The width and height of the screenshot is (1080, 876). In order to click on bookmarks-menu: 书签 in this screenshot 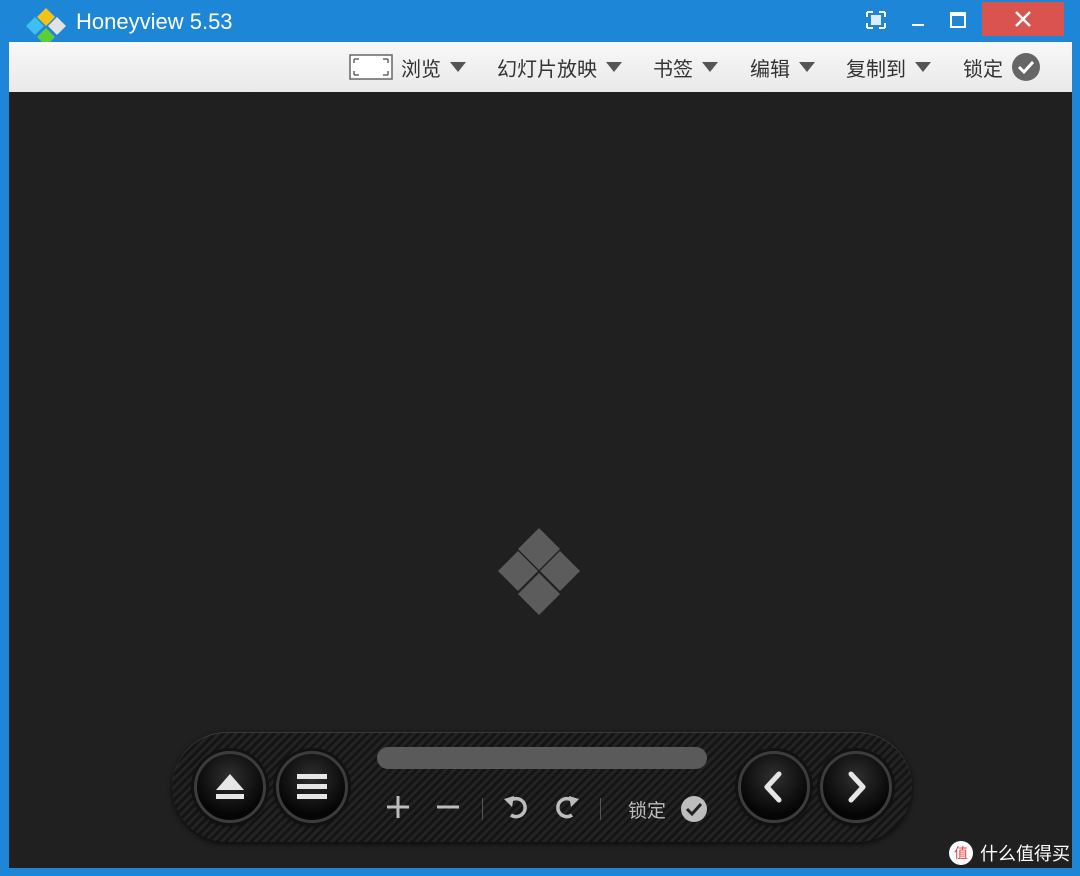, I will do `click(685, 67)`.